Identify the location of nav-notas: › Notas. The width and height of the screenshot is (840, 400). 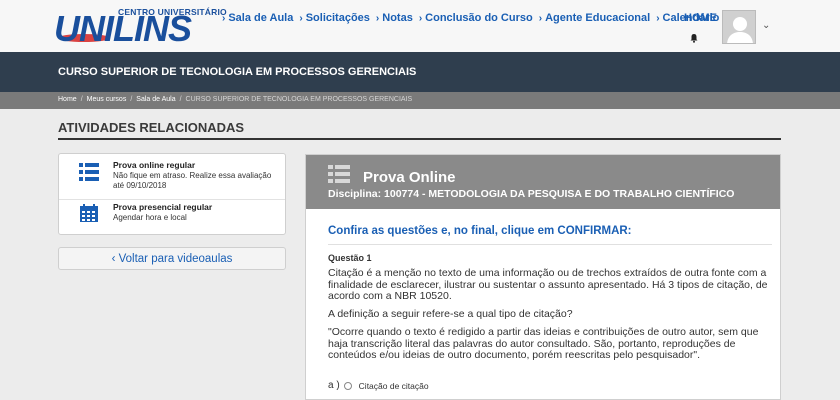
(394, 18).